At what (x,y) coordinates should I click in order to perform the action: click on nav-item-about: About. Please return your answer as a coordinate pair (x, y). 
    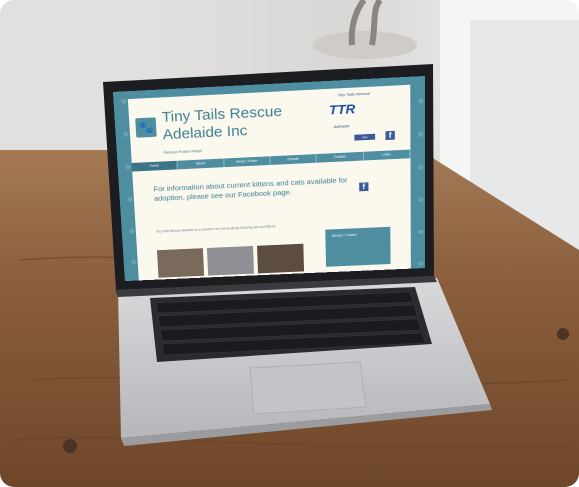
    Looking at the image, I should click on (201, 164).